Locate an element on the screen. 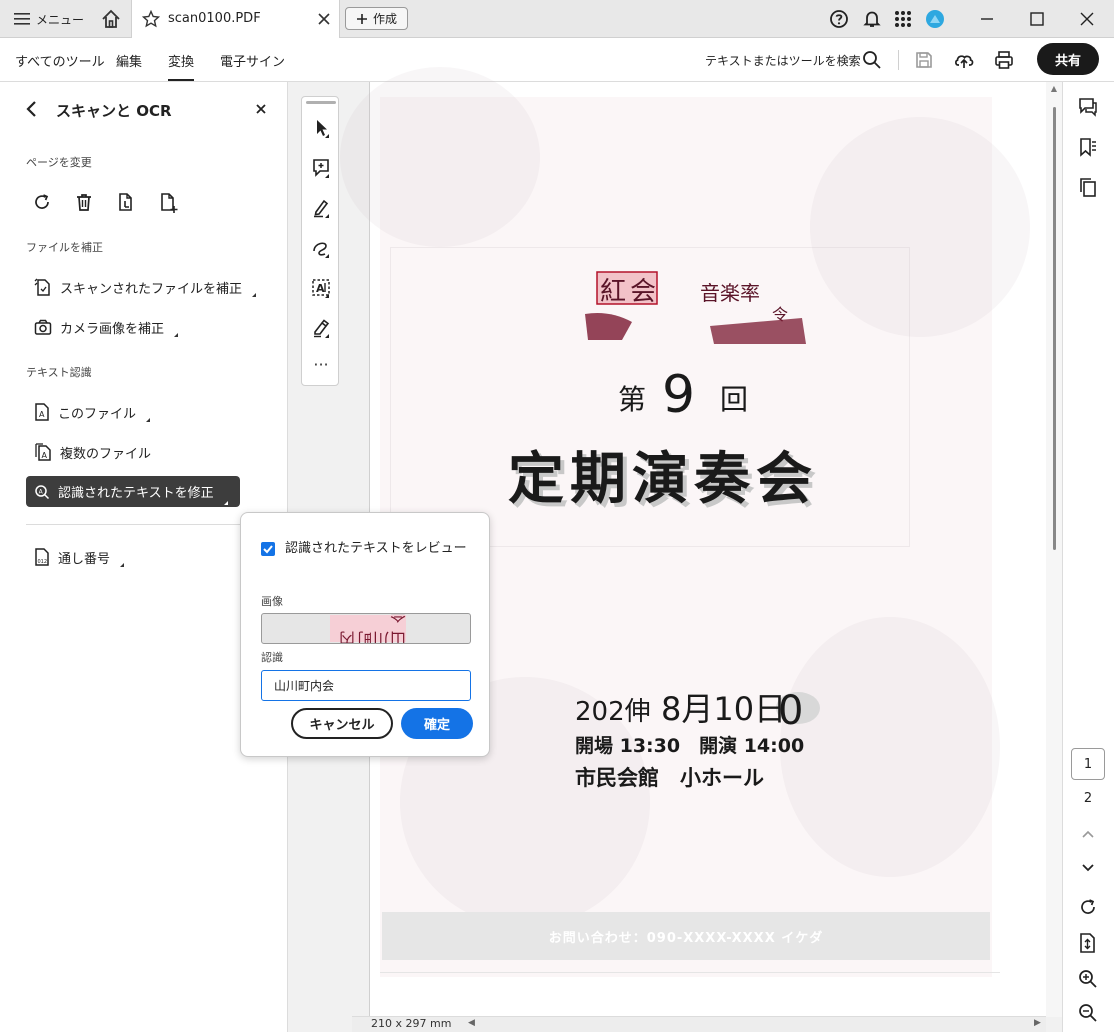 The image size is (1114, 1032). save-icon is located at coordinates (924, 60).